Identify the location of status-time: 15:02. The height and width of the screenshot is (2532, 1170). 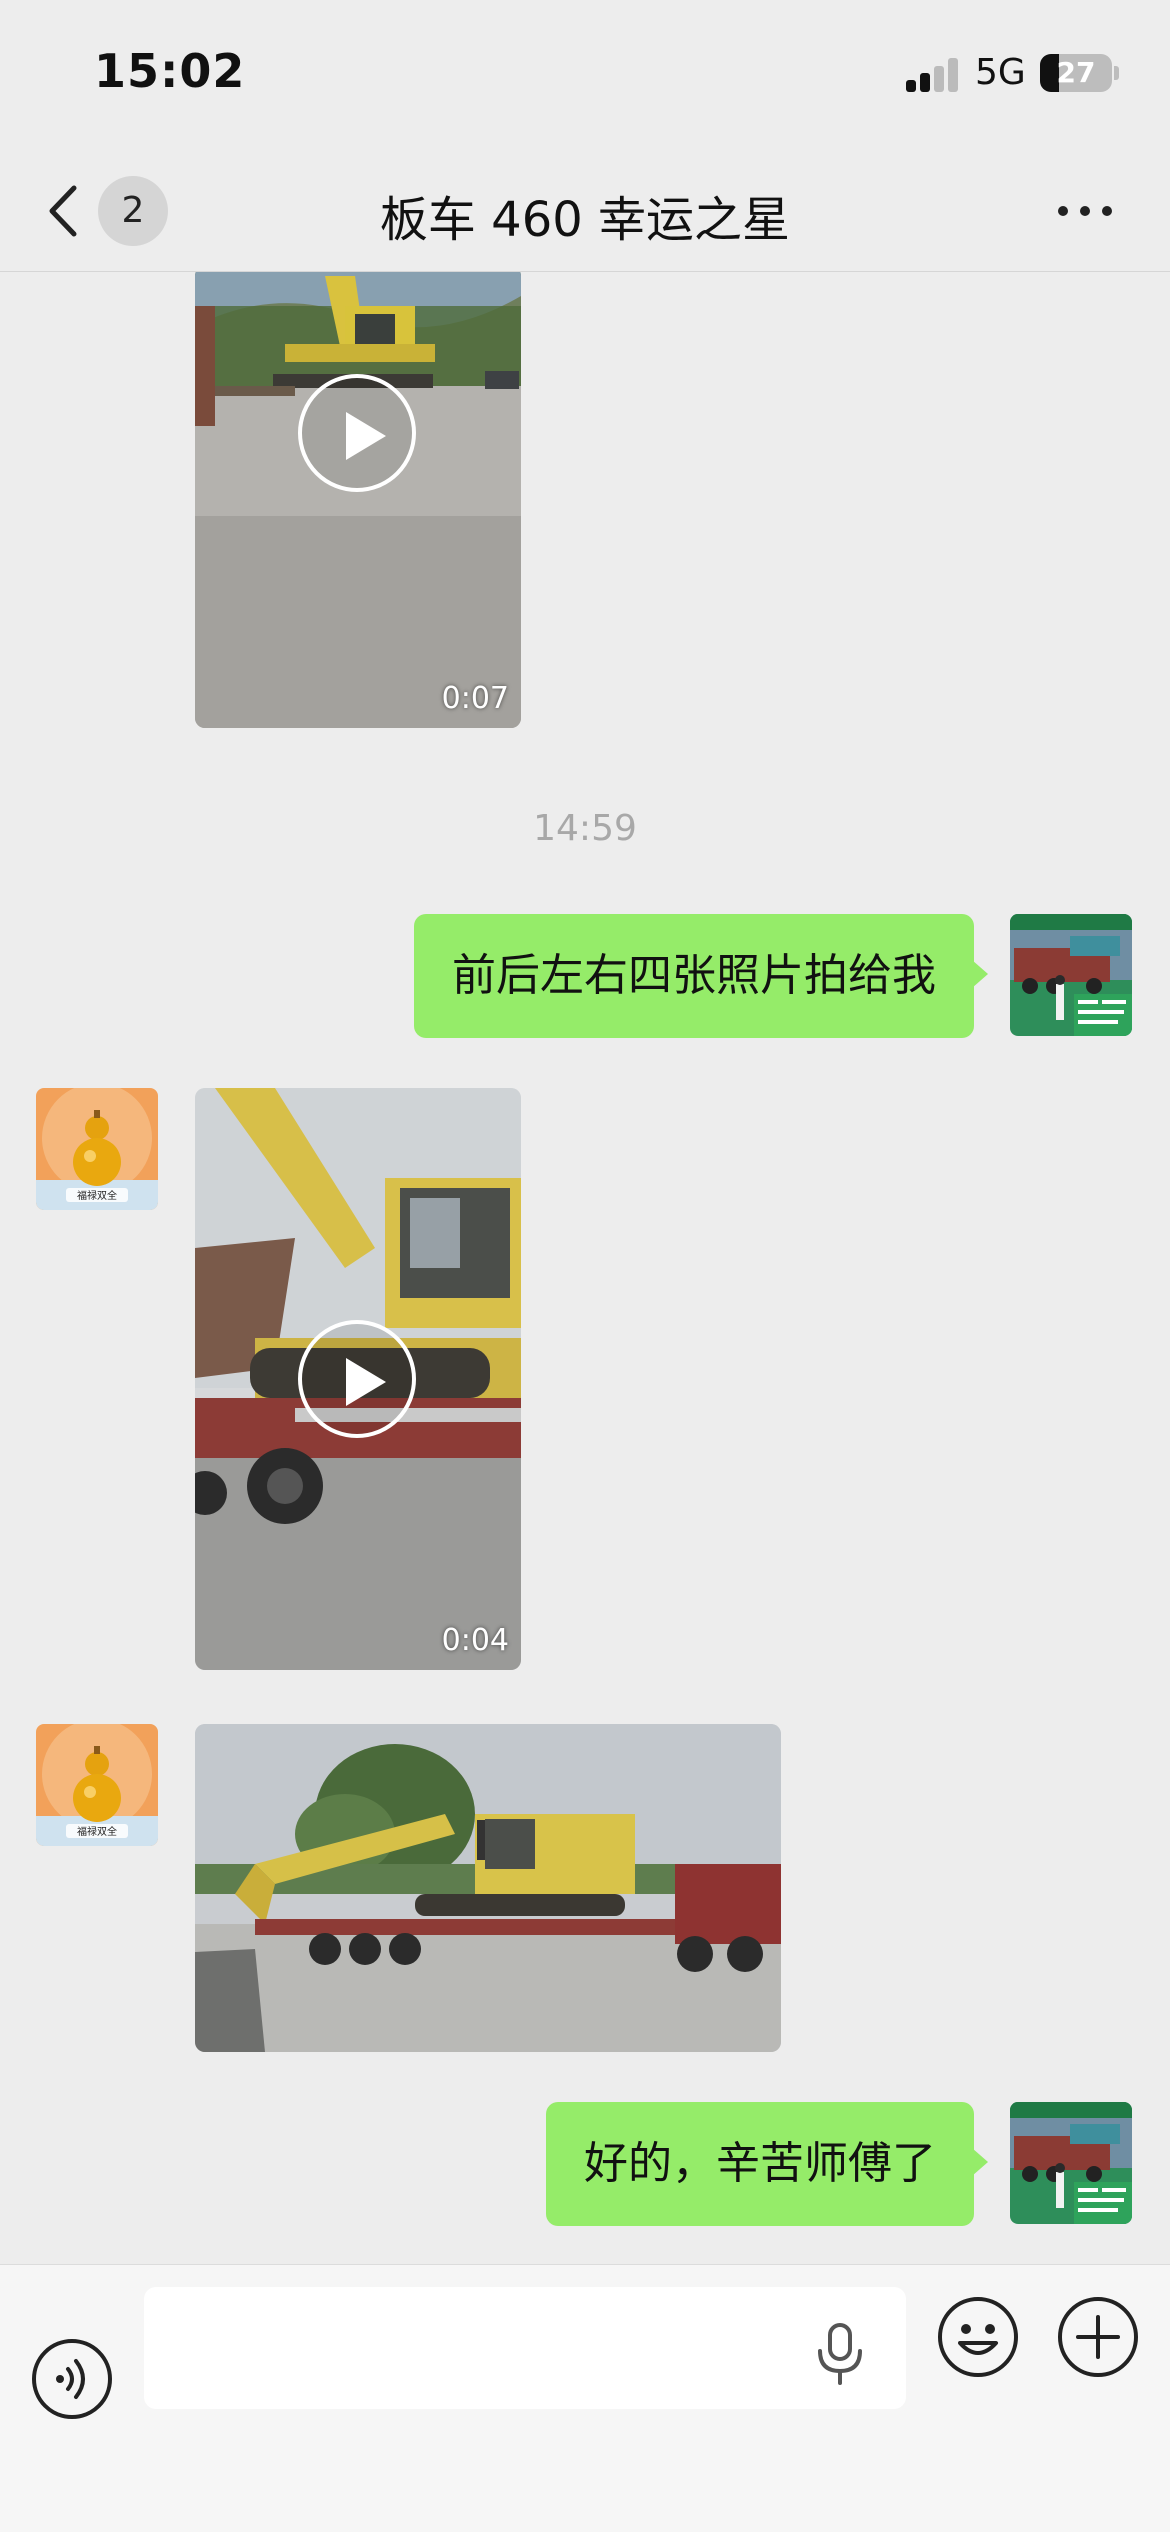
(170, 71).